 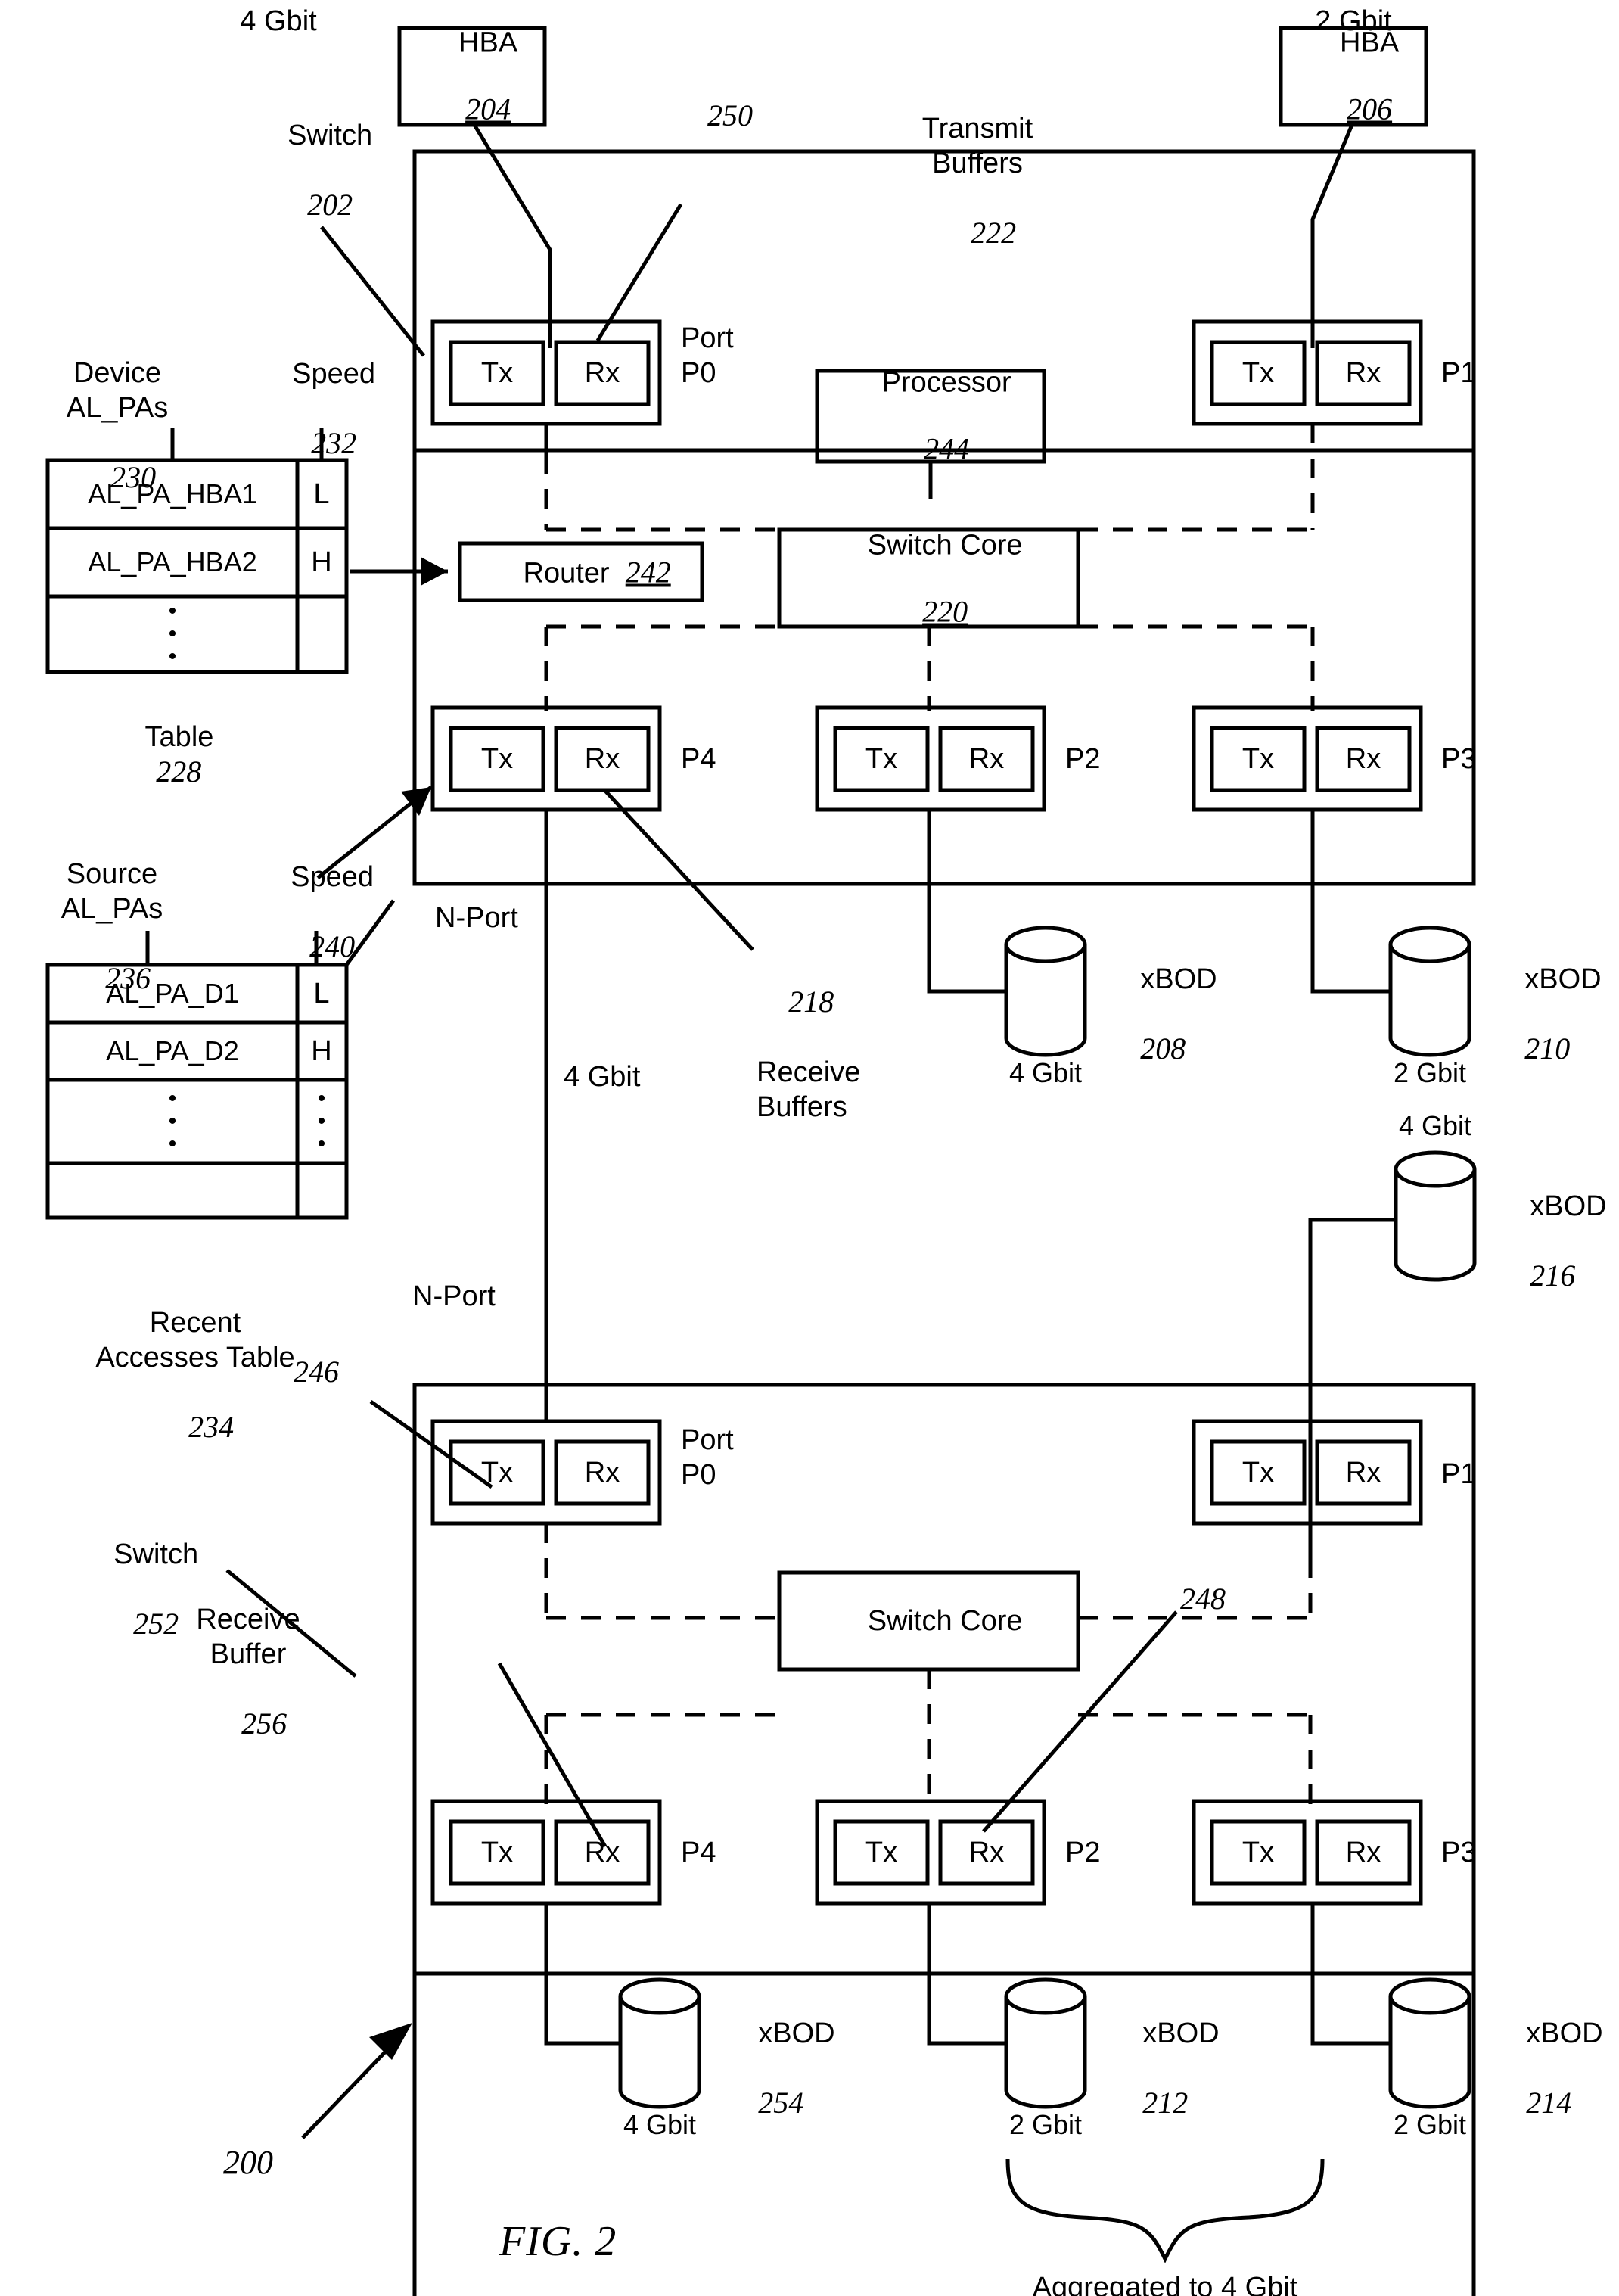 What do you see at coordinates (454, 1296) in the screenshot?
I see `nport-label-lower: N-Port` at bounding box center [454, 1296].